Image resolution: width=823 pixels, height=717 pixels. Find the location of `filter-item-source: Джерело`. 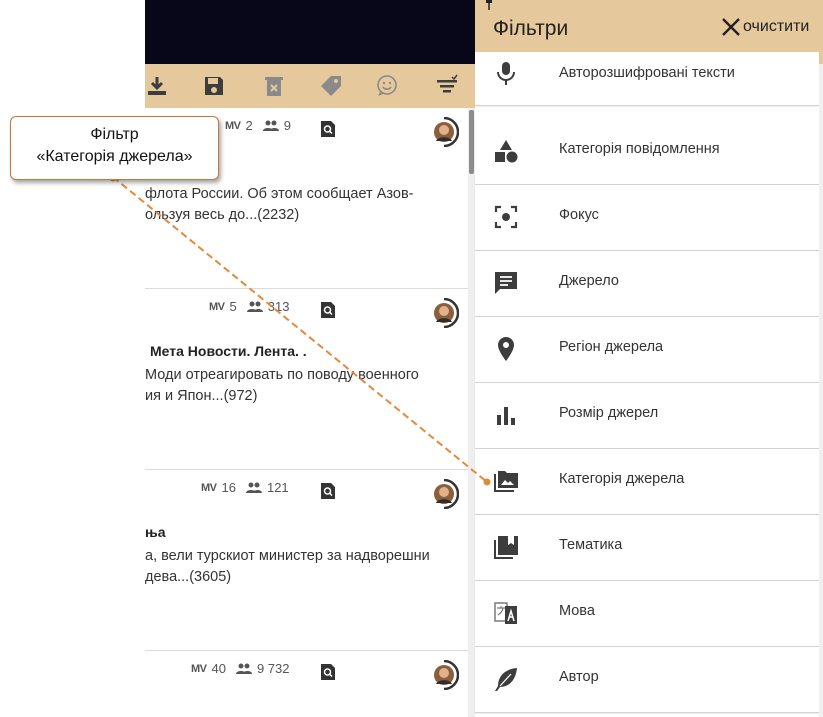

filter-item-source: Джерело is located at coordinates (647, 284).